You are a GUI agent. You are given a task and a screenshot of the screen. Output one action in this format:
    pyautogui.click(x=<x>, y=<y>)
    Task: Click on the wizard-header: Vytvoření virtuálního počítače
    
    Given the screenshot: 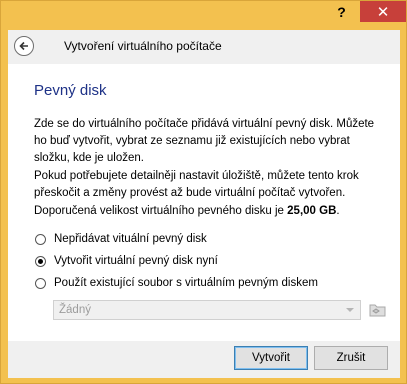 What is the action you would take?
    pyautogui.click(x=204, y=47)
    